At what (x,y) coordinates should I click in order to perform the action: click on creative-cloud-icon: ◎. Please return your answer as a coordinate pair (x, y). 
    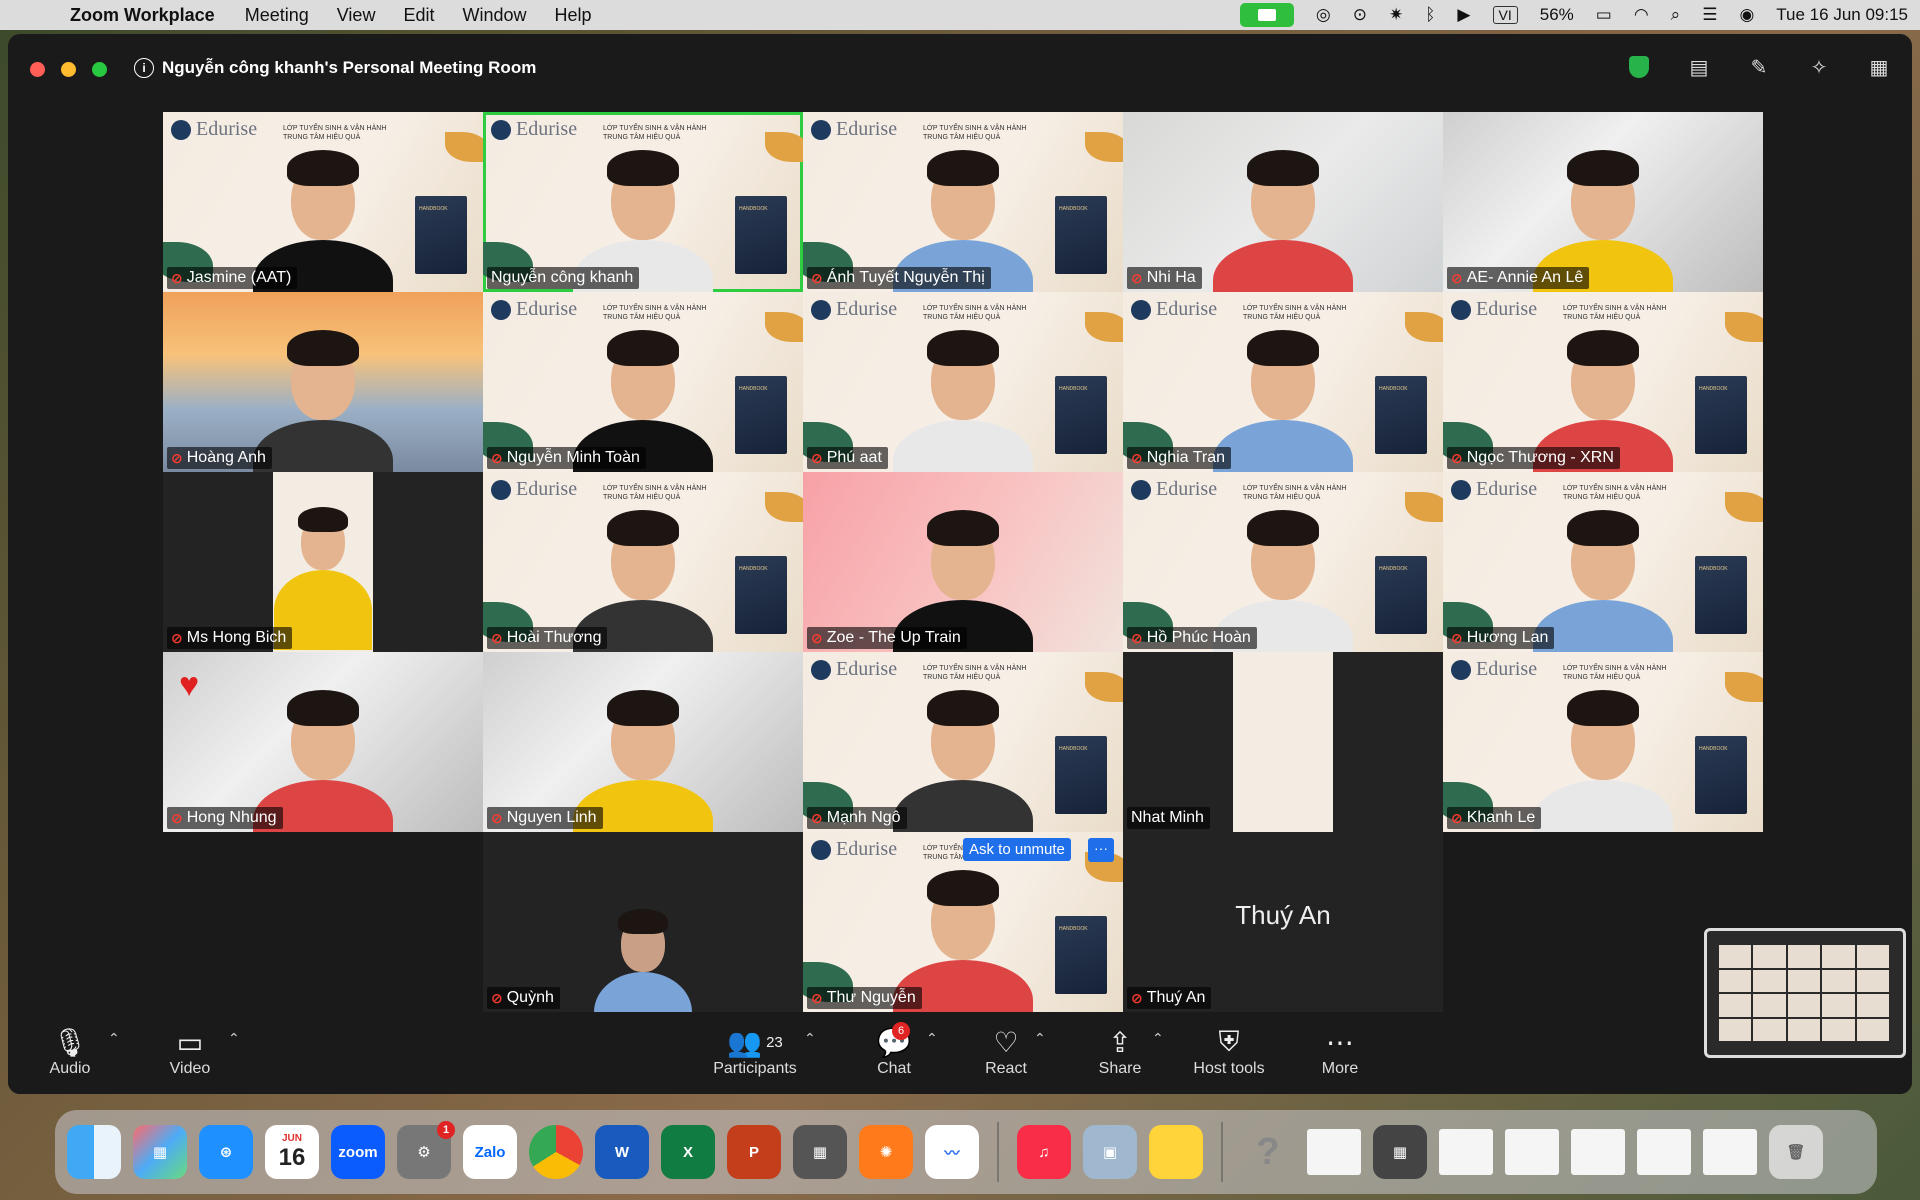
    Looking at the image, I should click on (1323, 15).